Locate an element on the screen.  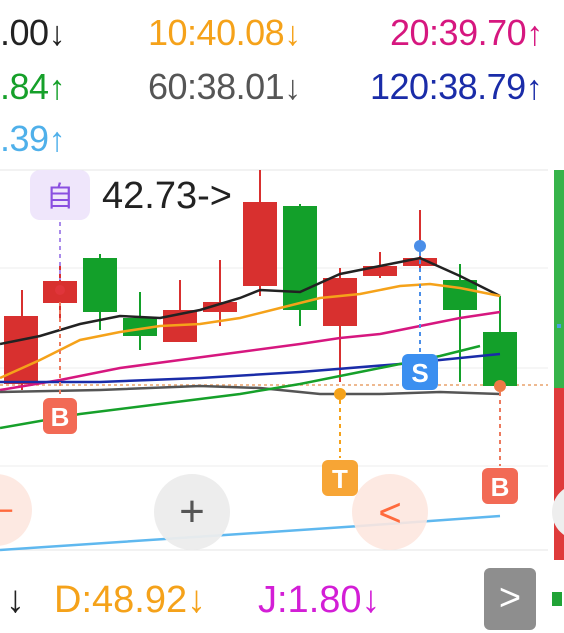
tooltip-icon: 自 is located at coordinates (60, 196).